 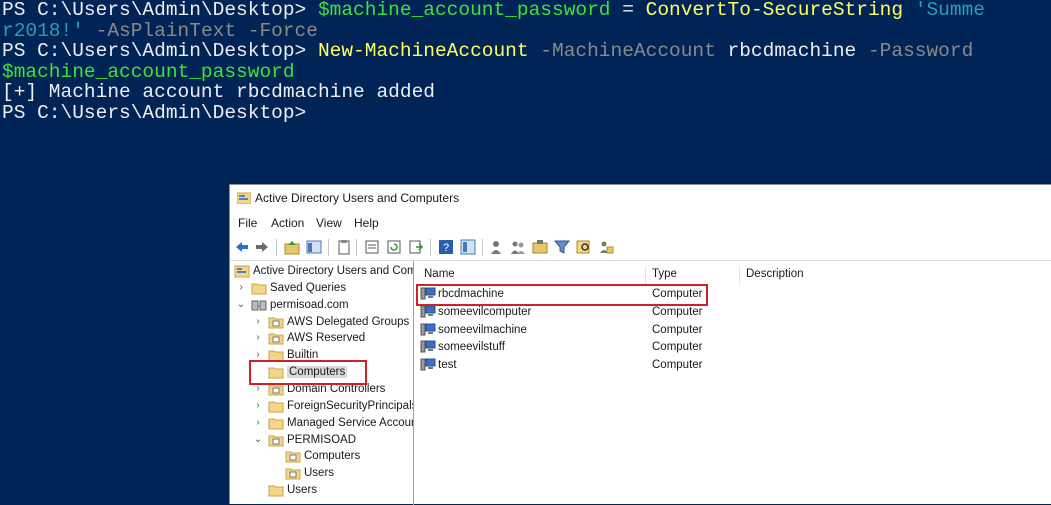 What do you see at coordinates (308, 372) in the screenshot?
I see `highlight-box-computers` at bounding box center [308, 372].